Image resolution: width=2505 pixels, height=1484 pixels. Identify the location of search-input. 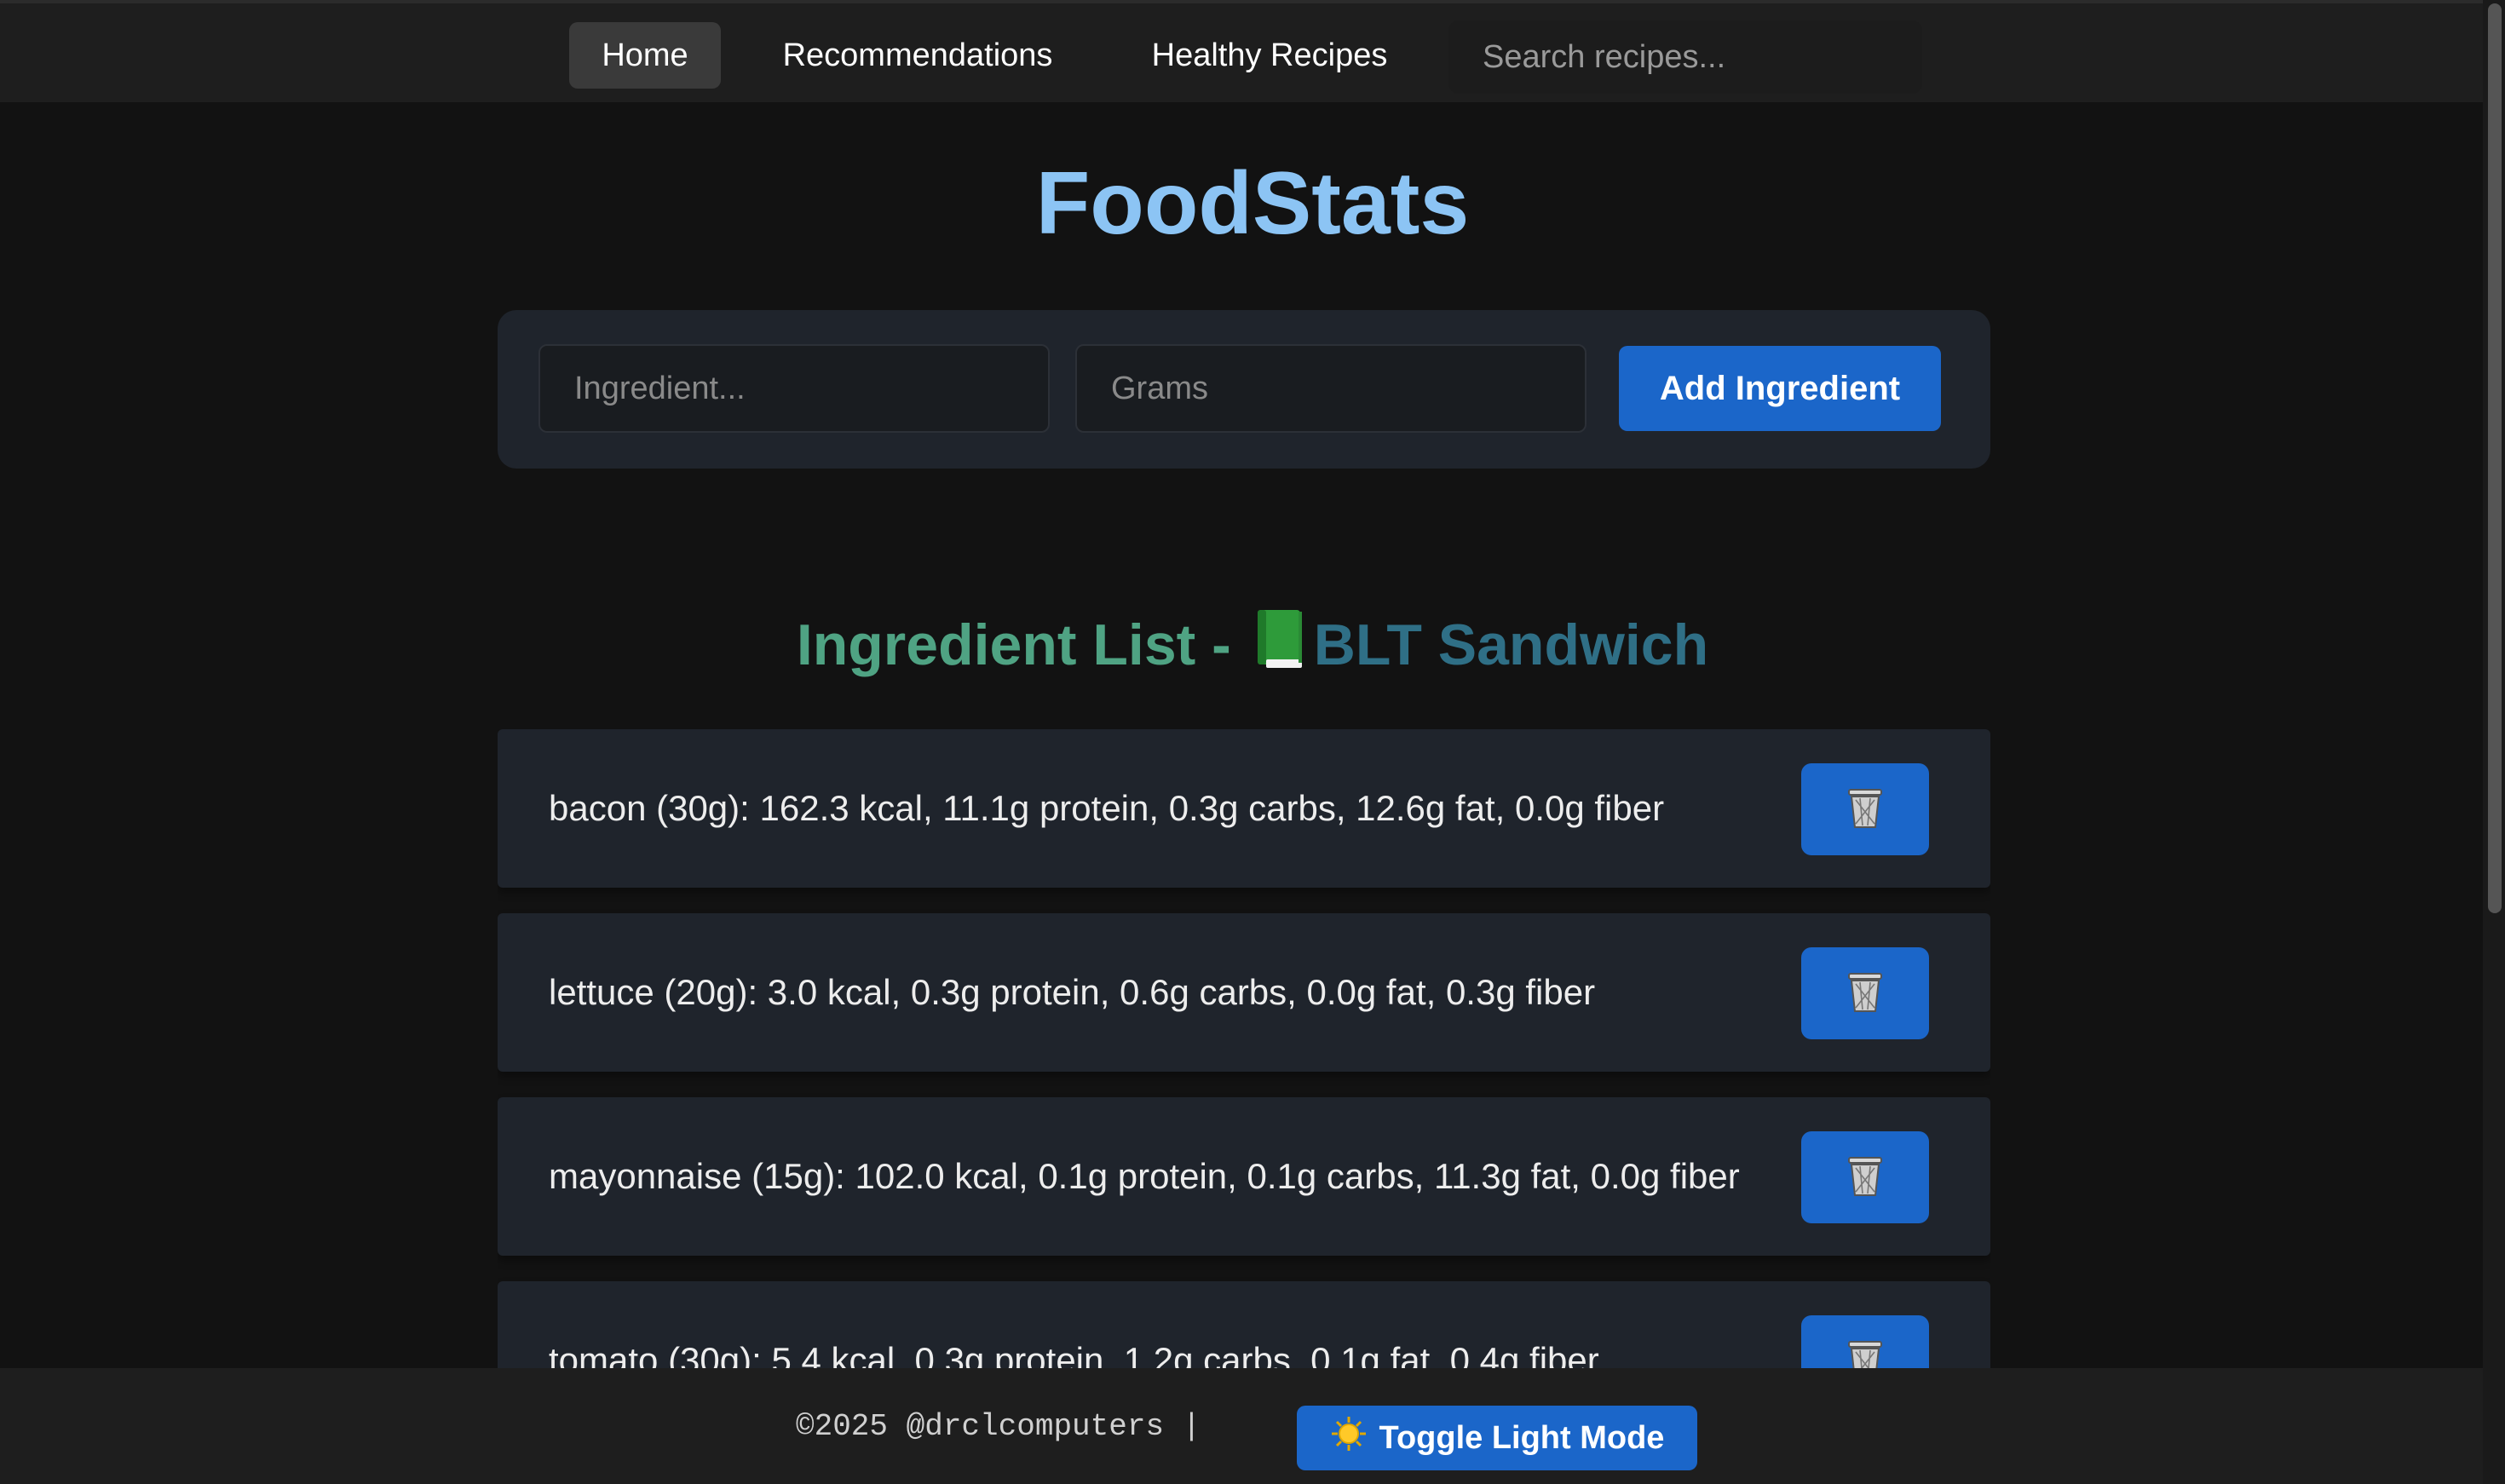
(1685, 57).